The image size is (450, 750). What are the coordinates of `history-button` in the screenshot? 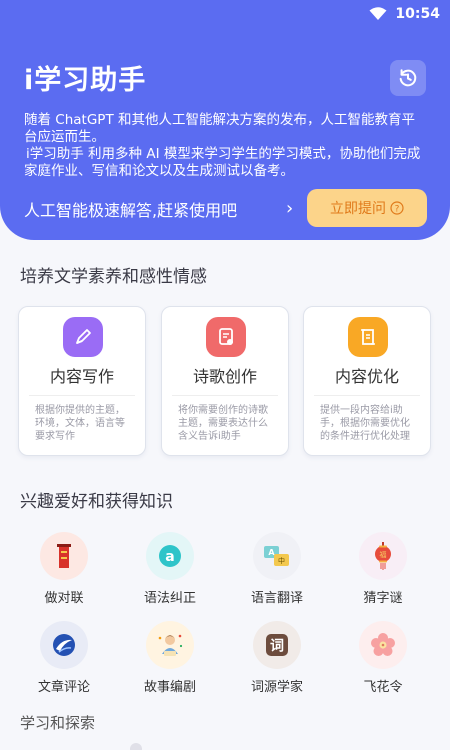 It's located at (408, 78).